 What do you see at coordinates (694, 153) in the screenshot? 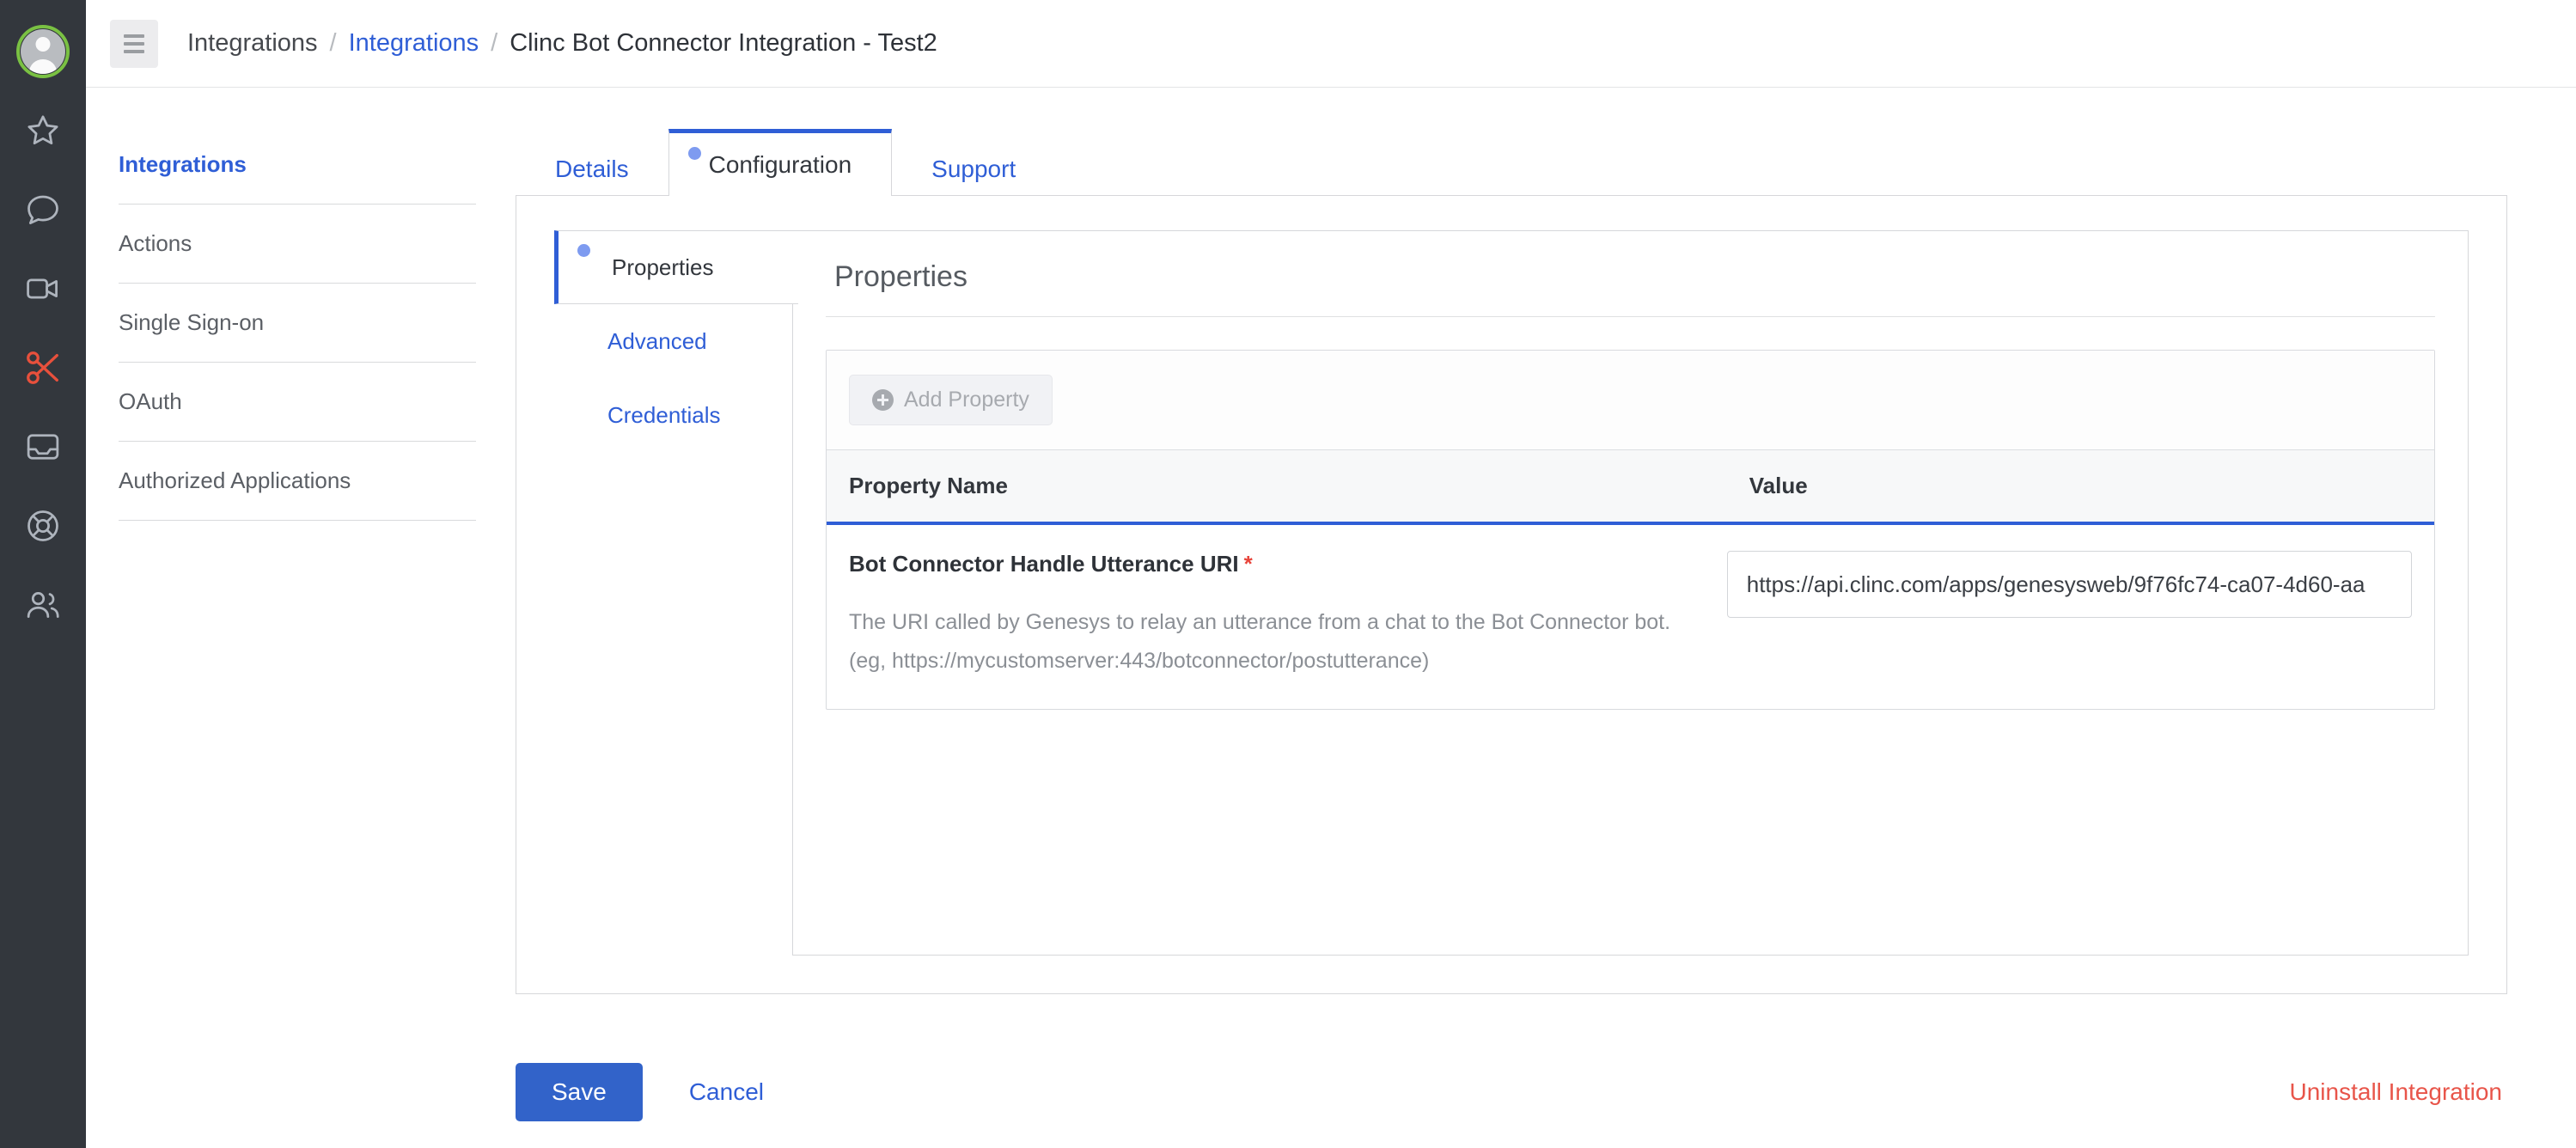
I see `tab-status-dot-icon` at bounding box center [694, 153].